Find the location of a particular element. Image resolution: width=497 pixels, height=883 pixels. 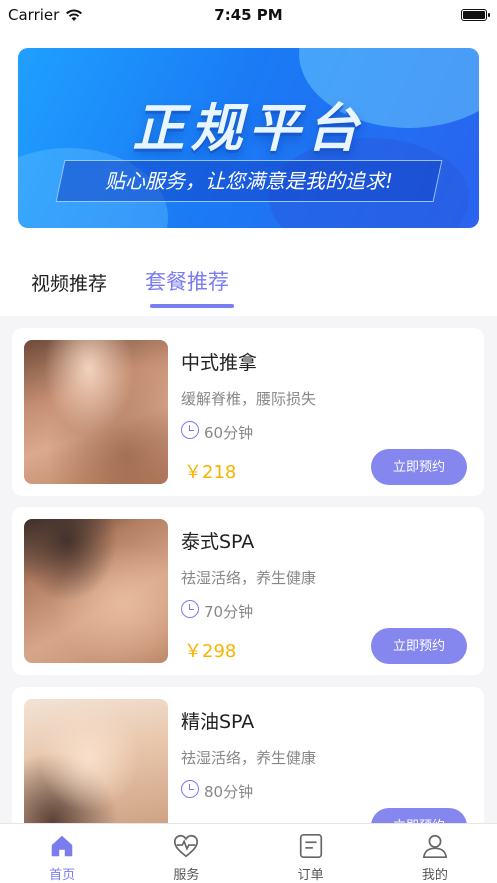

heart-pulse-icon is located at coordinates (186, 846).